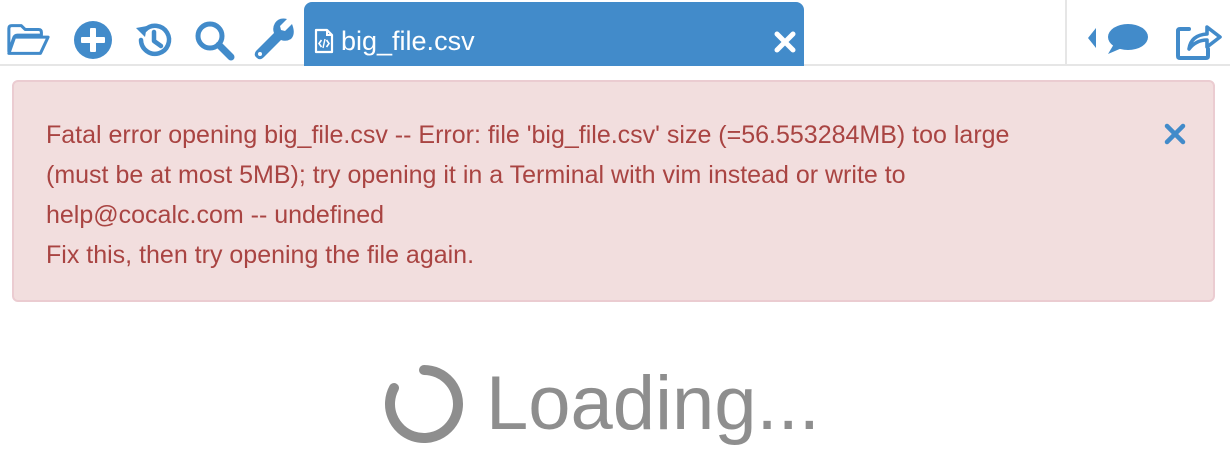 Image resolution: width=1230 pixels, height=450 pixels. What do you see at coordinates (274, 40) in the screenshot?
I see `wrench-icon` at bounding box center [274, 40].